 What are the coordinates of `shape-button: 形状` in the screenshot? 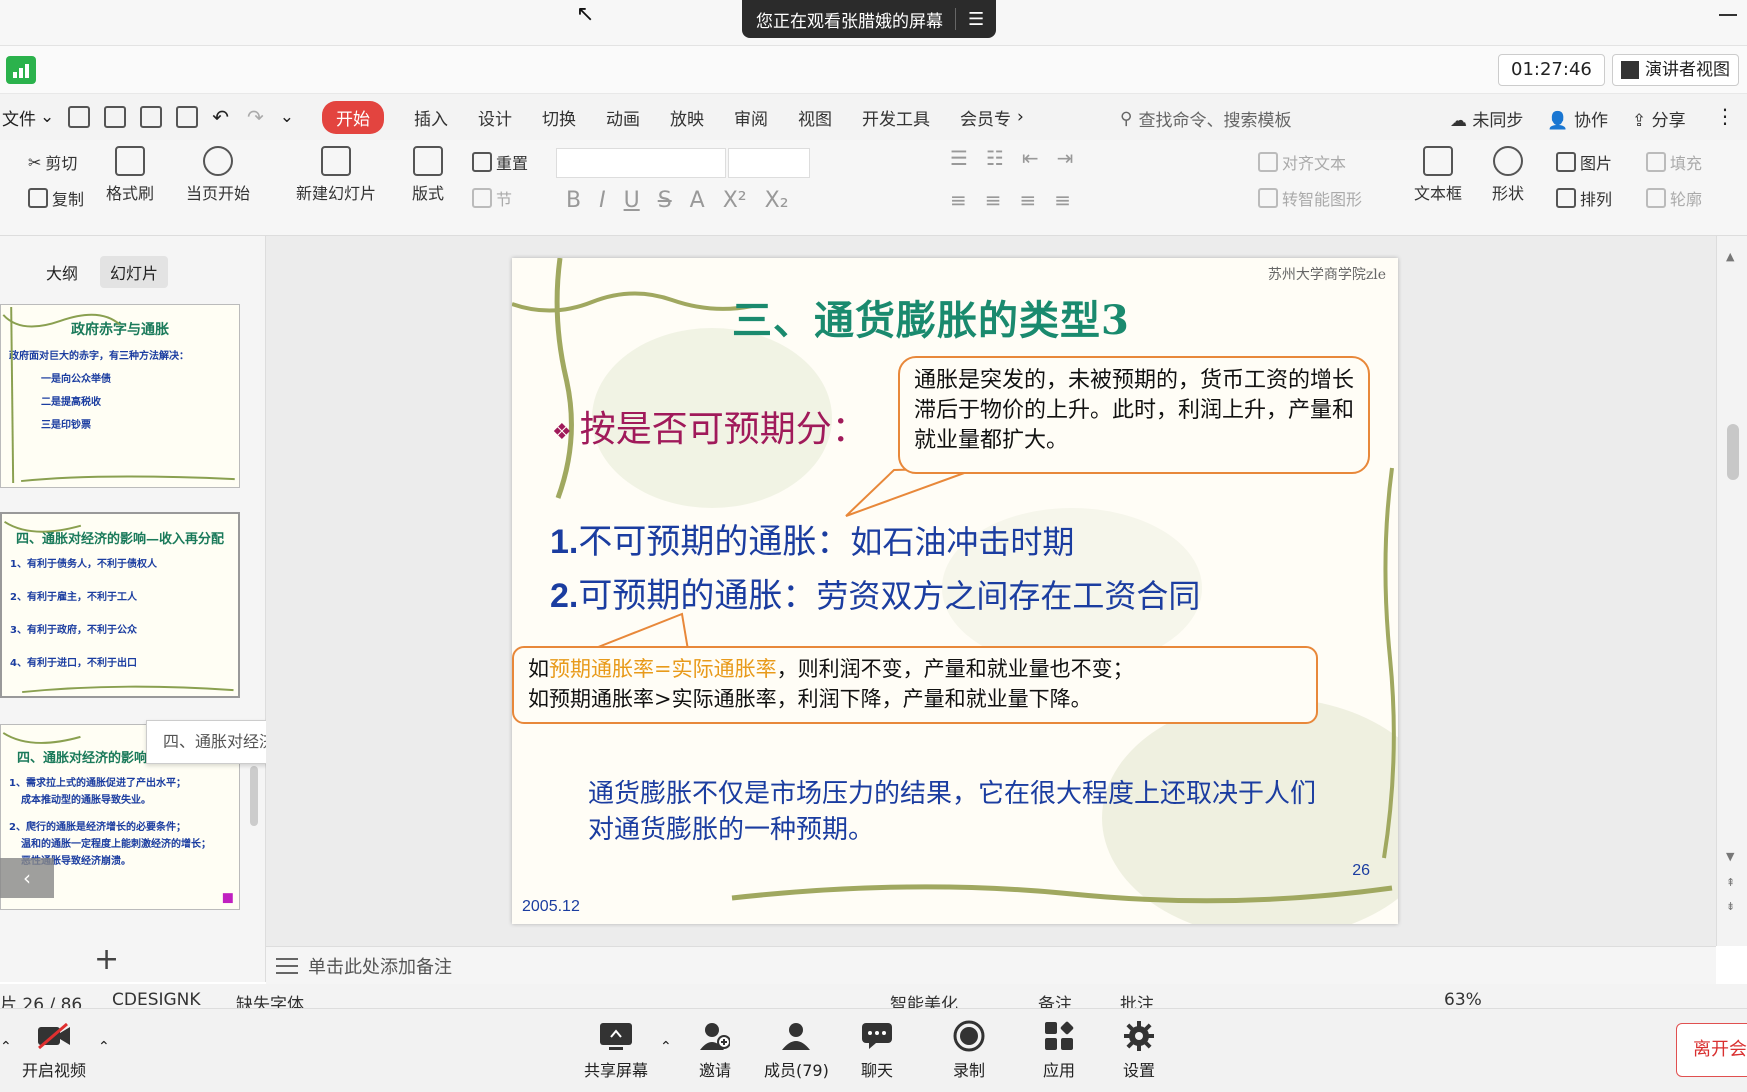 It's located at (1508, 175).